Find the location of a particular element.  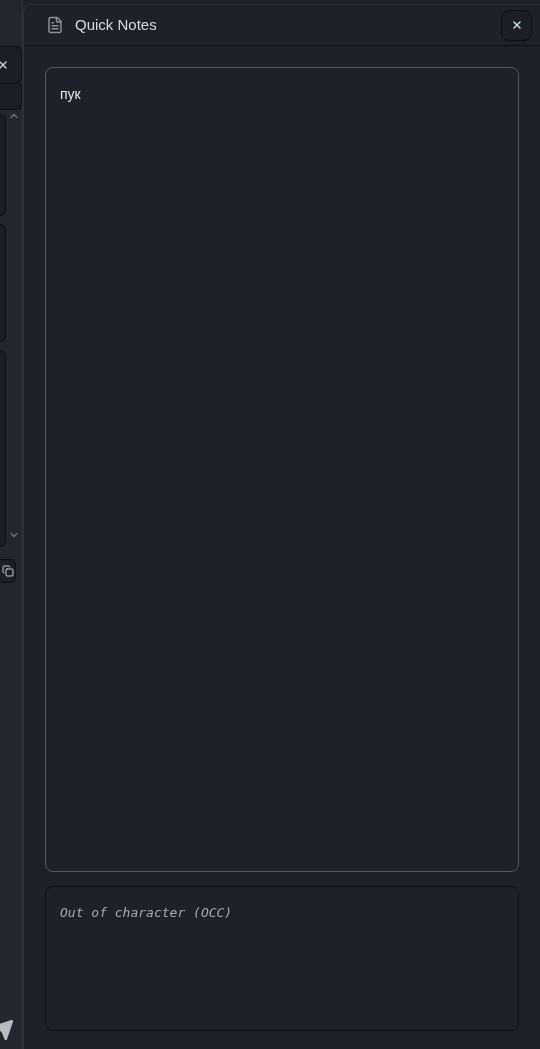

windows-button is located at coordinates (8, 570).